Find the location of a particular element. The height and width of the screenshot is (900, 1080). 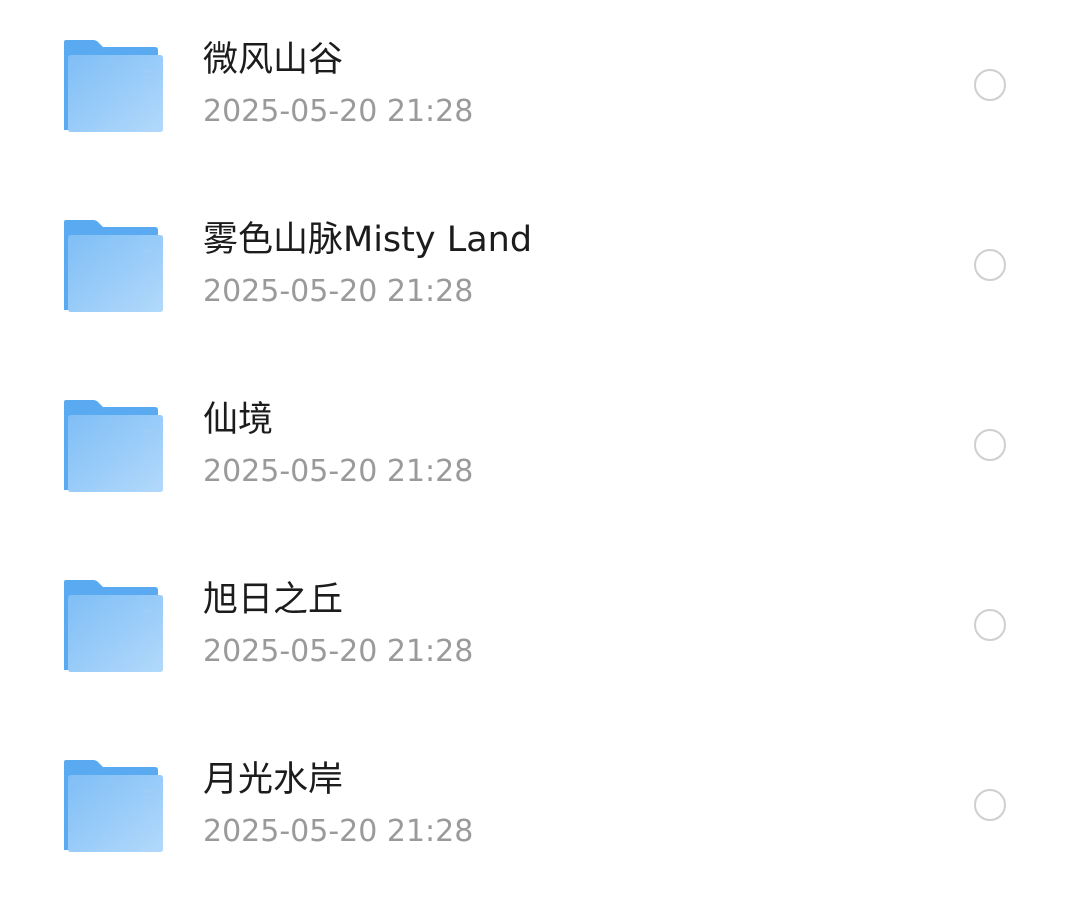

file-name: 仙境 is located at coordinates (238, 420).